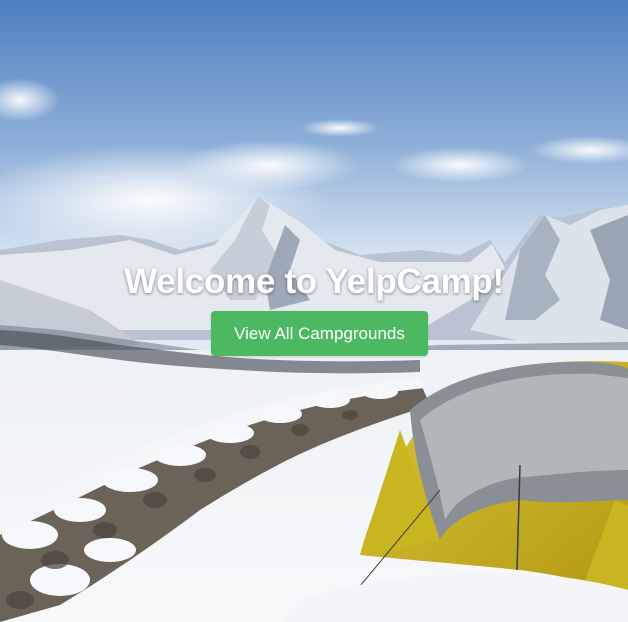 The width and height of the screenshot is (628, 622). Describe the element at coordinates (319, 333) in the screenshot. I see `view-all-campgrounds-button: View All Campgrounds` at that location.